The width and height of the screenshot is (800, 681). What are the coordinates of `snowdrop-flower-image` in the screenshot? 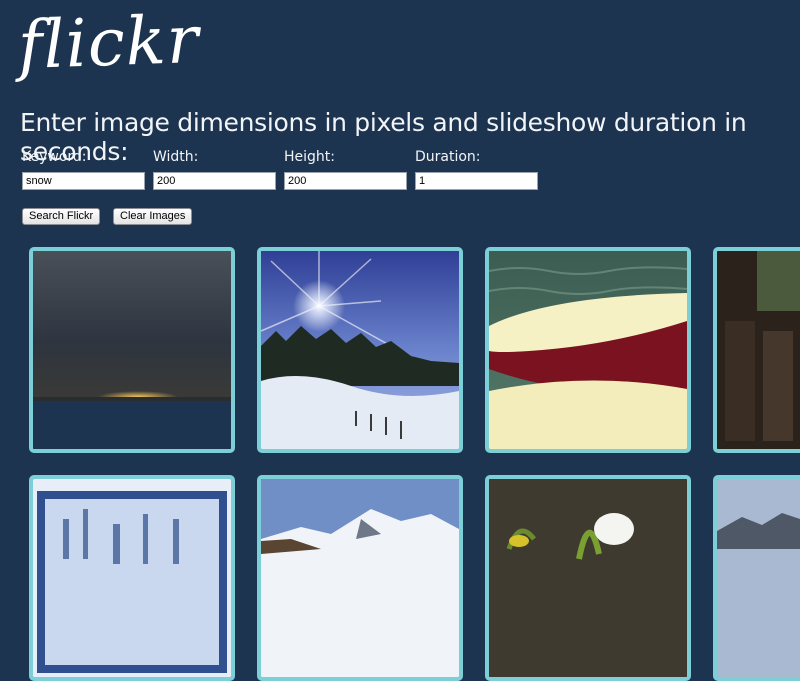 It's located at (588, 578).